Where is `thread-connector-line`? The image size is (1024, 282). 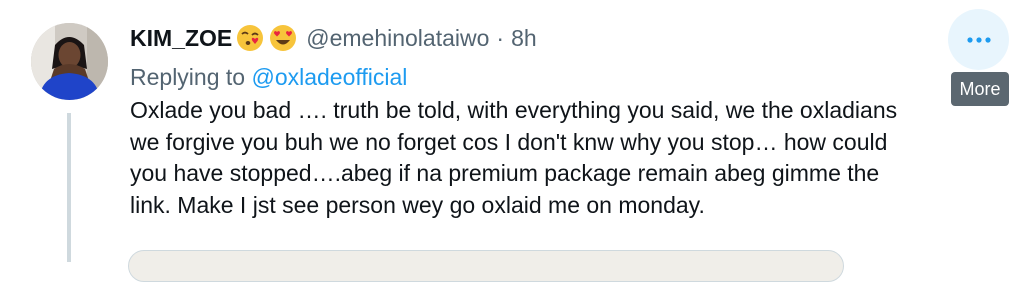 thread-connector-line is located at coordinates (69, 187).